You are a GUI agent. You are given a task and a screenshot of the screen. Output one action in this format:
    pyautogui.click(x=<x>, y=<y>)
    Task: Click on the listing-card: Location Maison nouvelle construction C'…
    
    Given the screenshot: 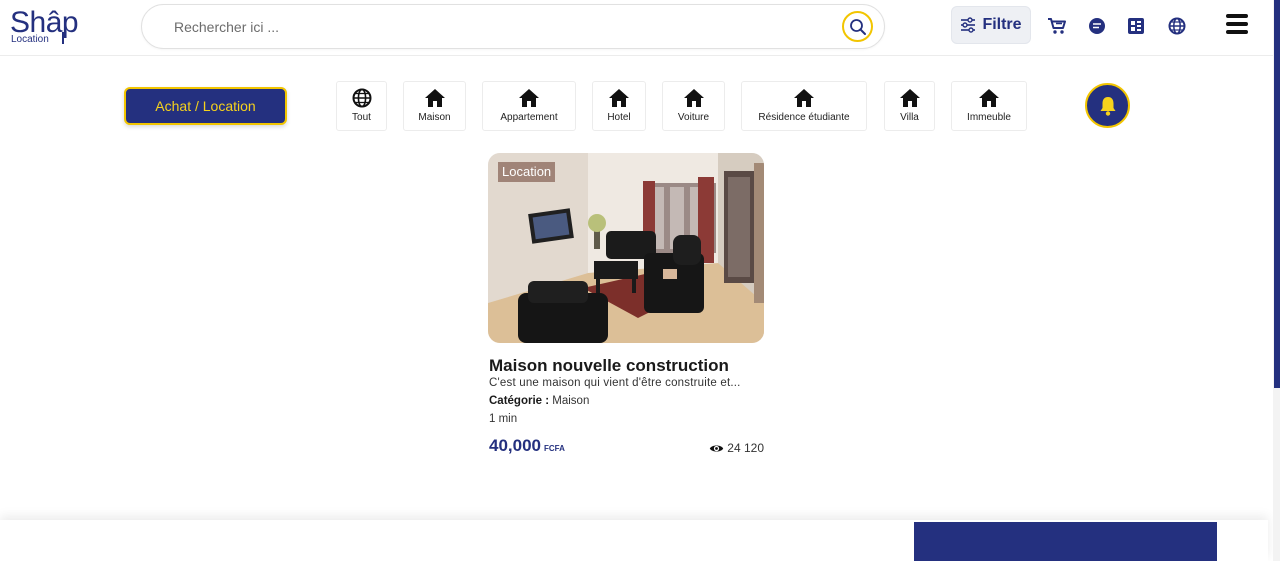 What is the action you would take?
    pyautogui.click(x=626, y=308)
    